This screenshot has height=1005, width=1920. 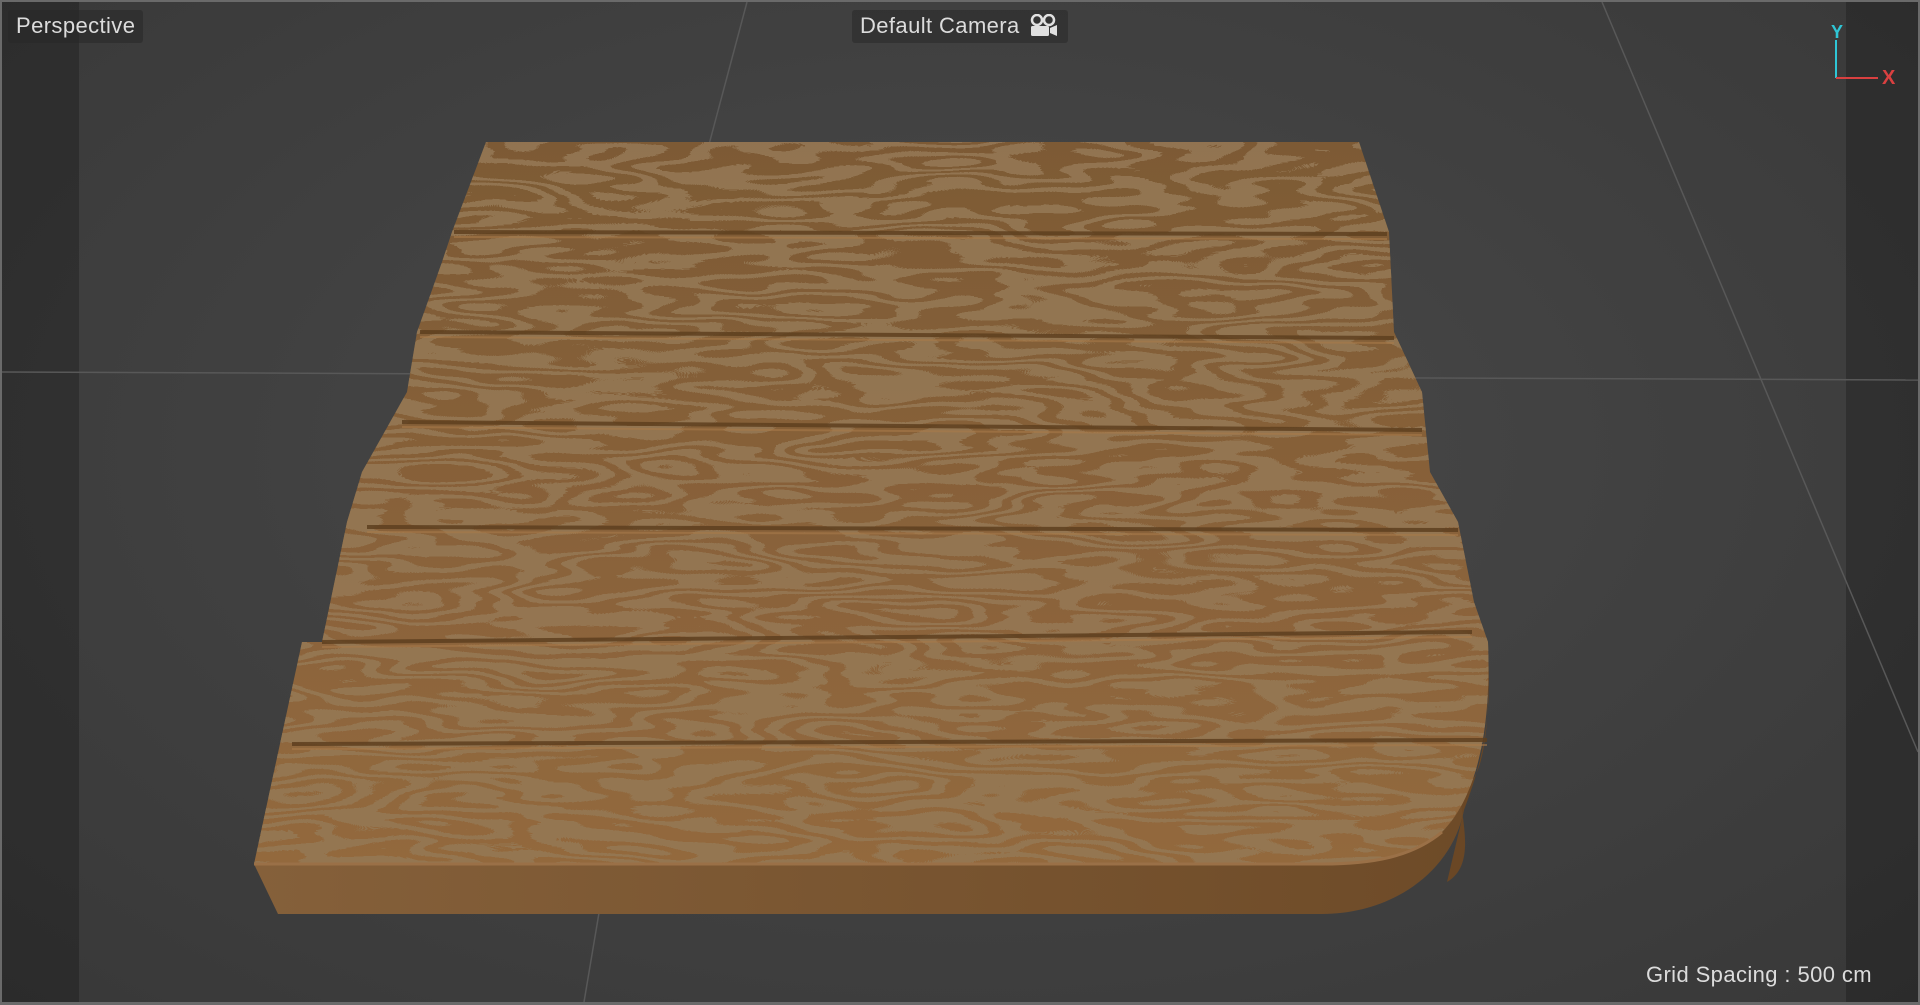 I want to click on camera-name-label: Default Camera, so click(x=940, y=25).